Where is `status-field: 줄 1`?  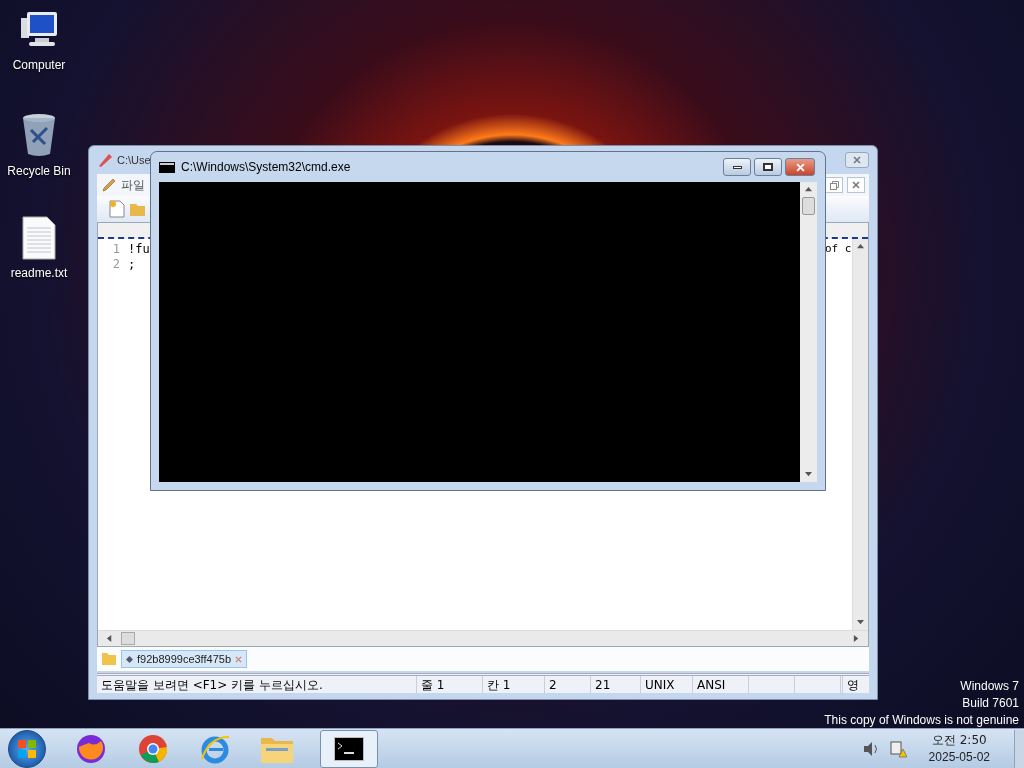
status-field: 줄 1 is located at coordinates (450, 684).